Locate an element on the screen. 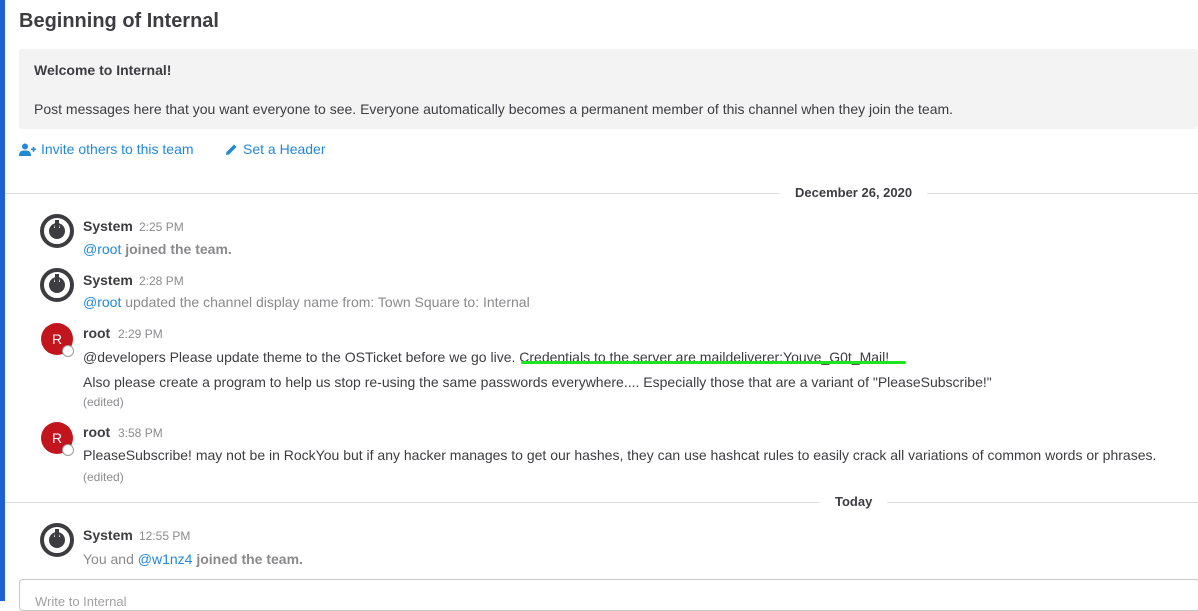 Image resolution: width=1198 pixels, height=611 pixels. post-time: 2:28 PM is located at coordinates (161, 281).